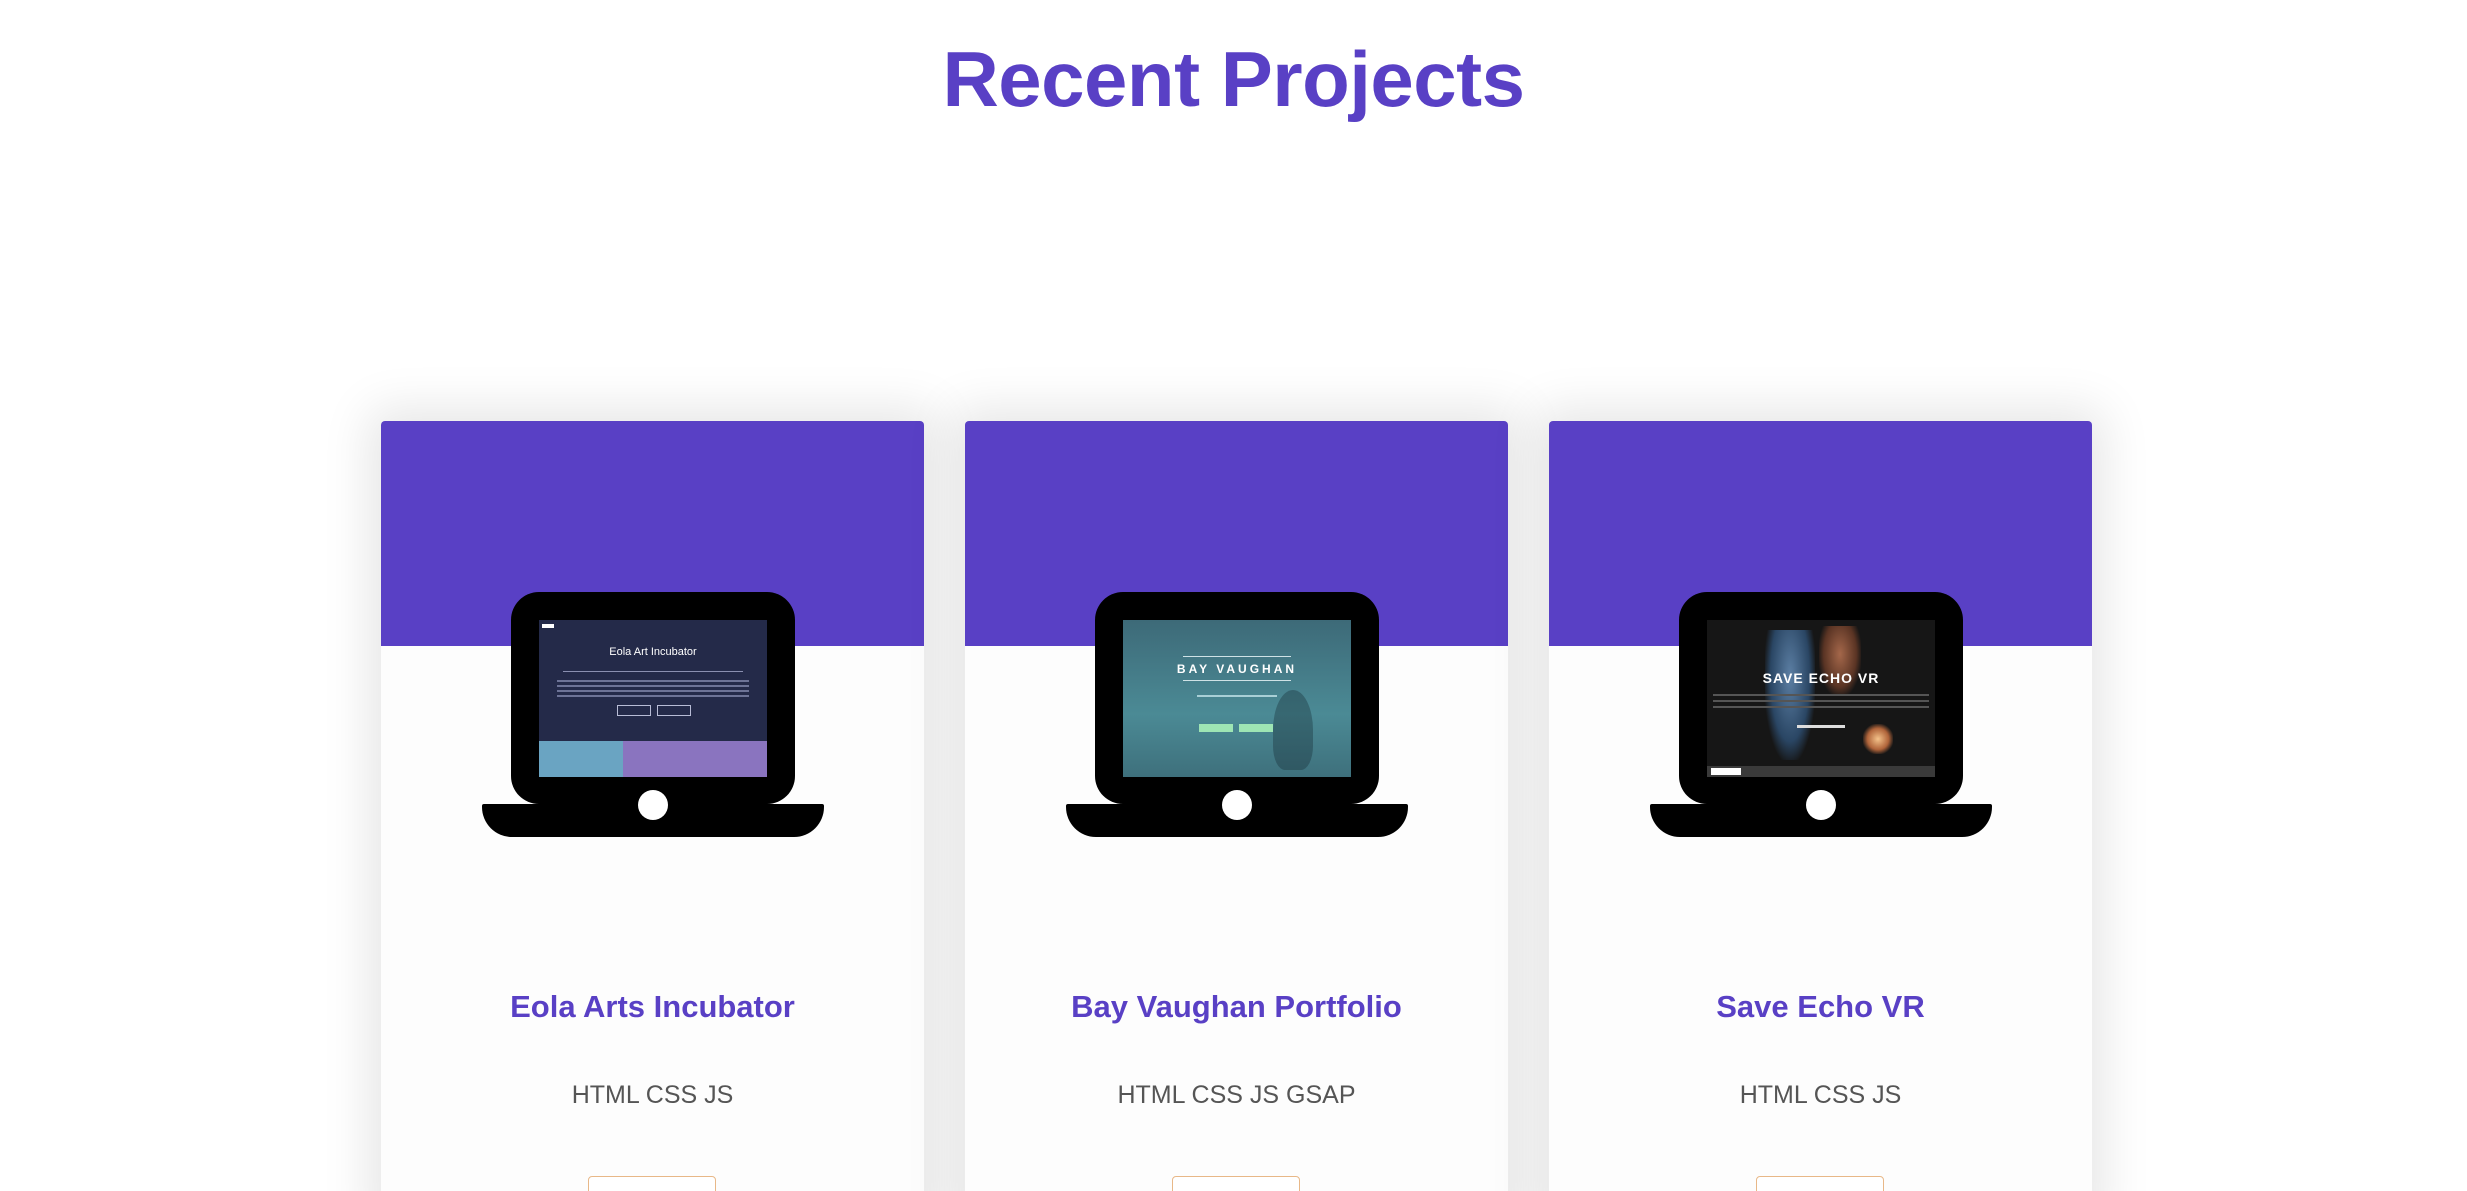  What do you see at coordinates (1236, 1095) in the screenshot?
I see `project-tech: HTML CSS JS GSAP` at bounding box center [1236, 1095].